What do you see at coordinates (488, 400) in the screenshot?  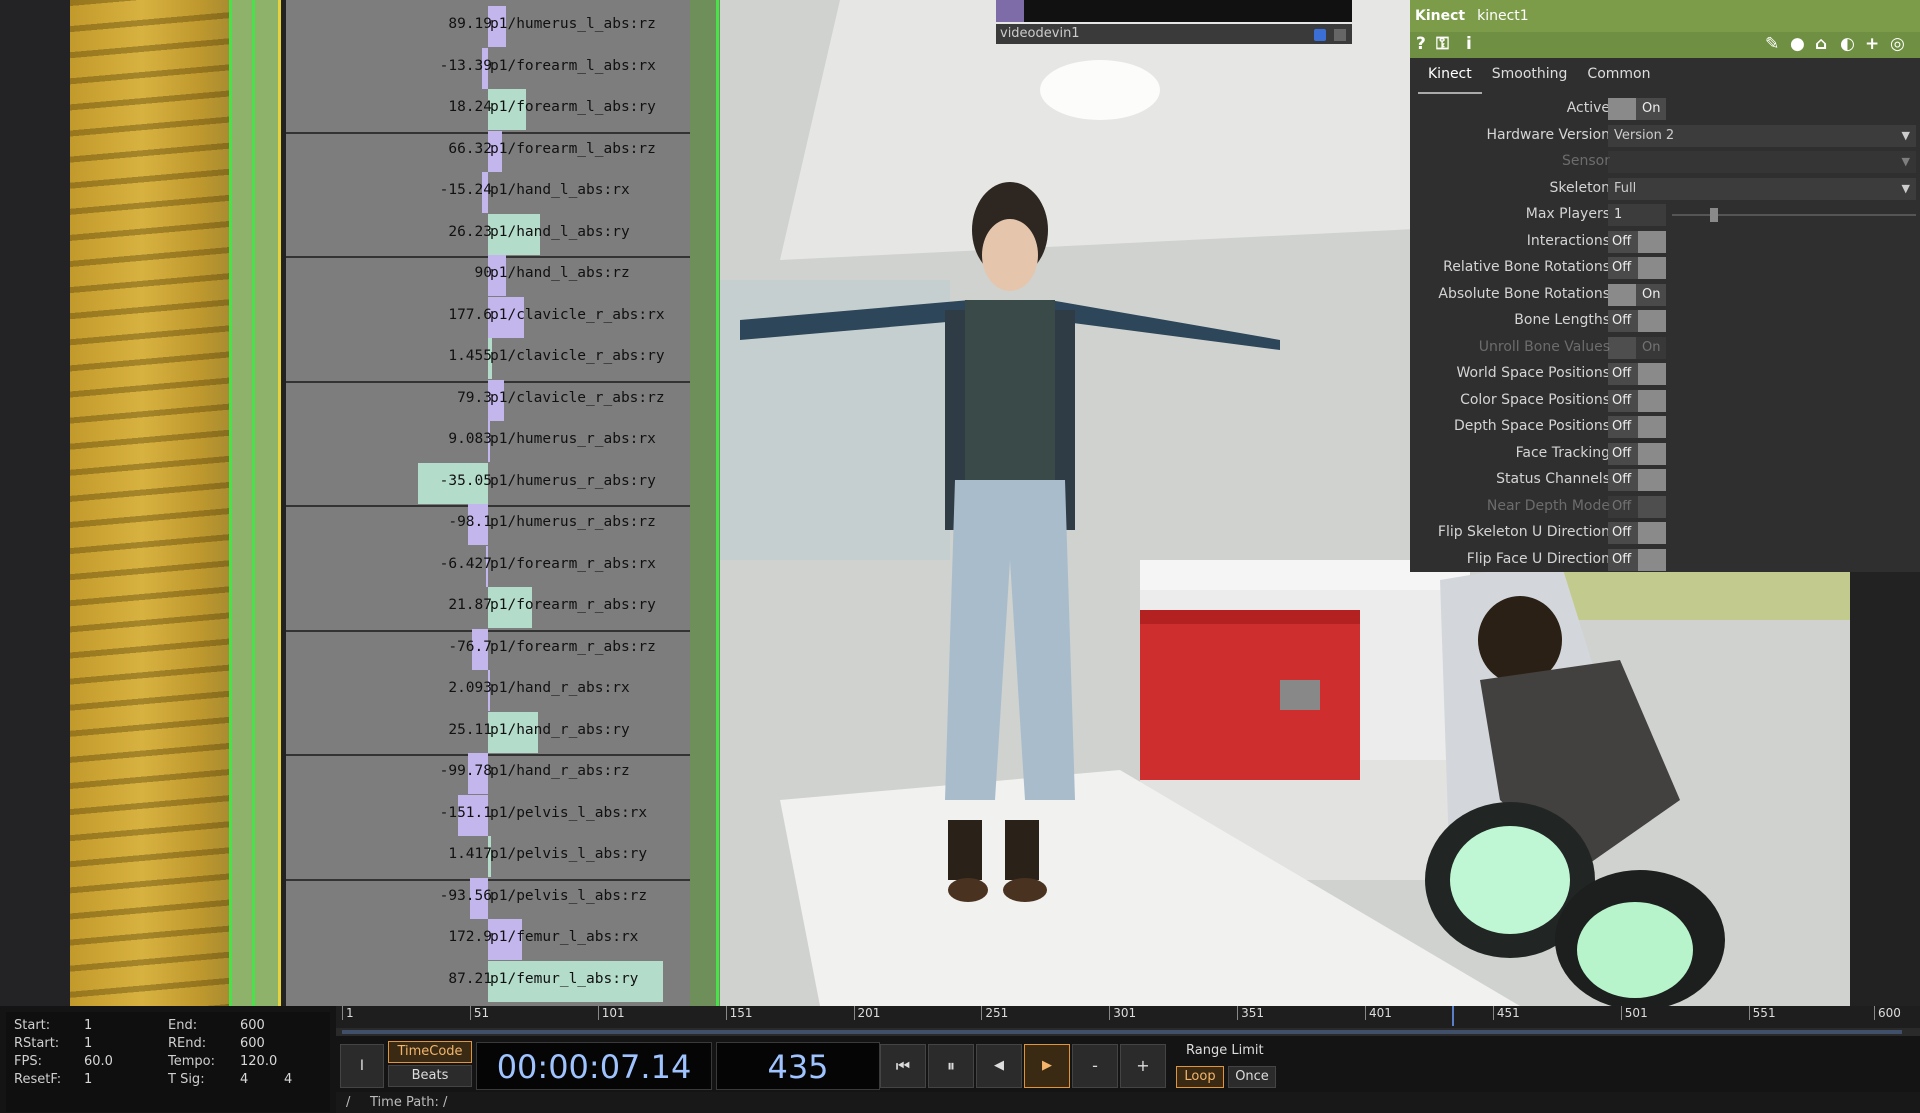 I see `channel-row: 79.3 p1/clavicle_r_abs:rz` at bounding box center [488, 400].